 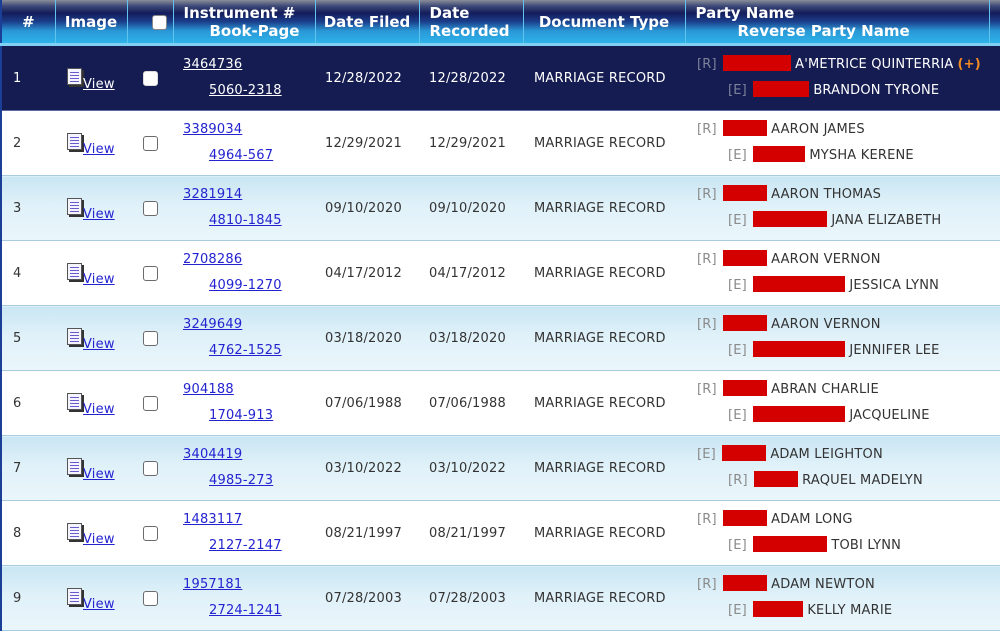 What do you see at coordinates (249, 156) in the screenshot?
I see `book-page-link: 4964-567` at bounding box center [249, 156].